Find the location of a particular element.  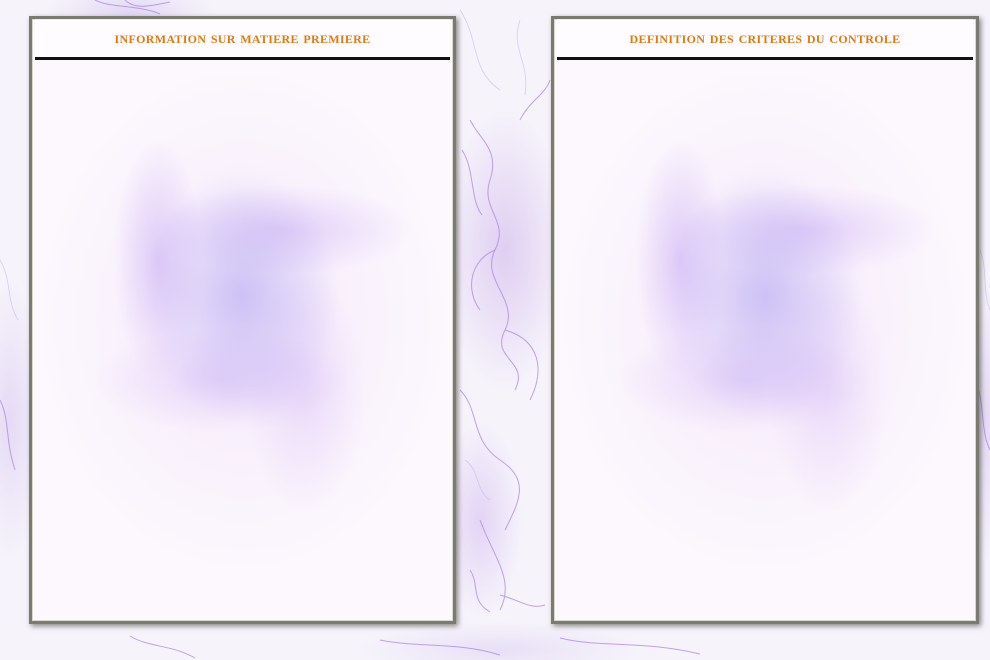

panel-title: DEFINITION DES CRITERES DU CONTROLE is located at coordinates (765, 37).